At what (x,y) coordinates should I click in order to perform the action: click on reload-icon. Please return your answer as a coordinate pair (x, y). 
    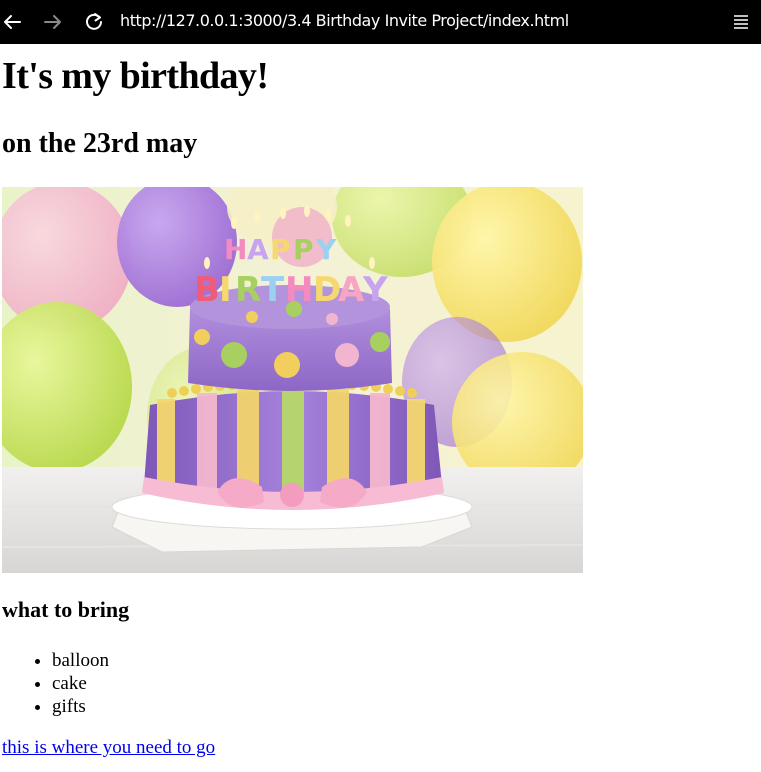
    Looking at the image, I should click on (94, 21).